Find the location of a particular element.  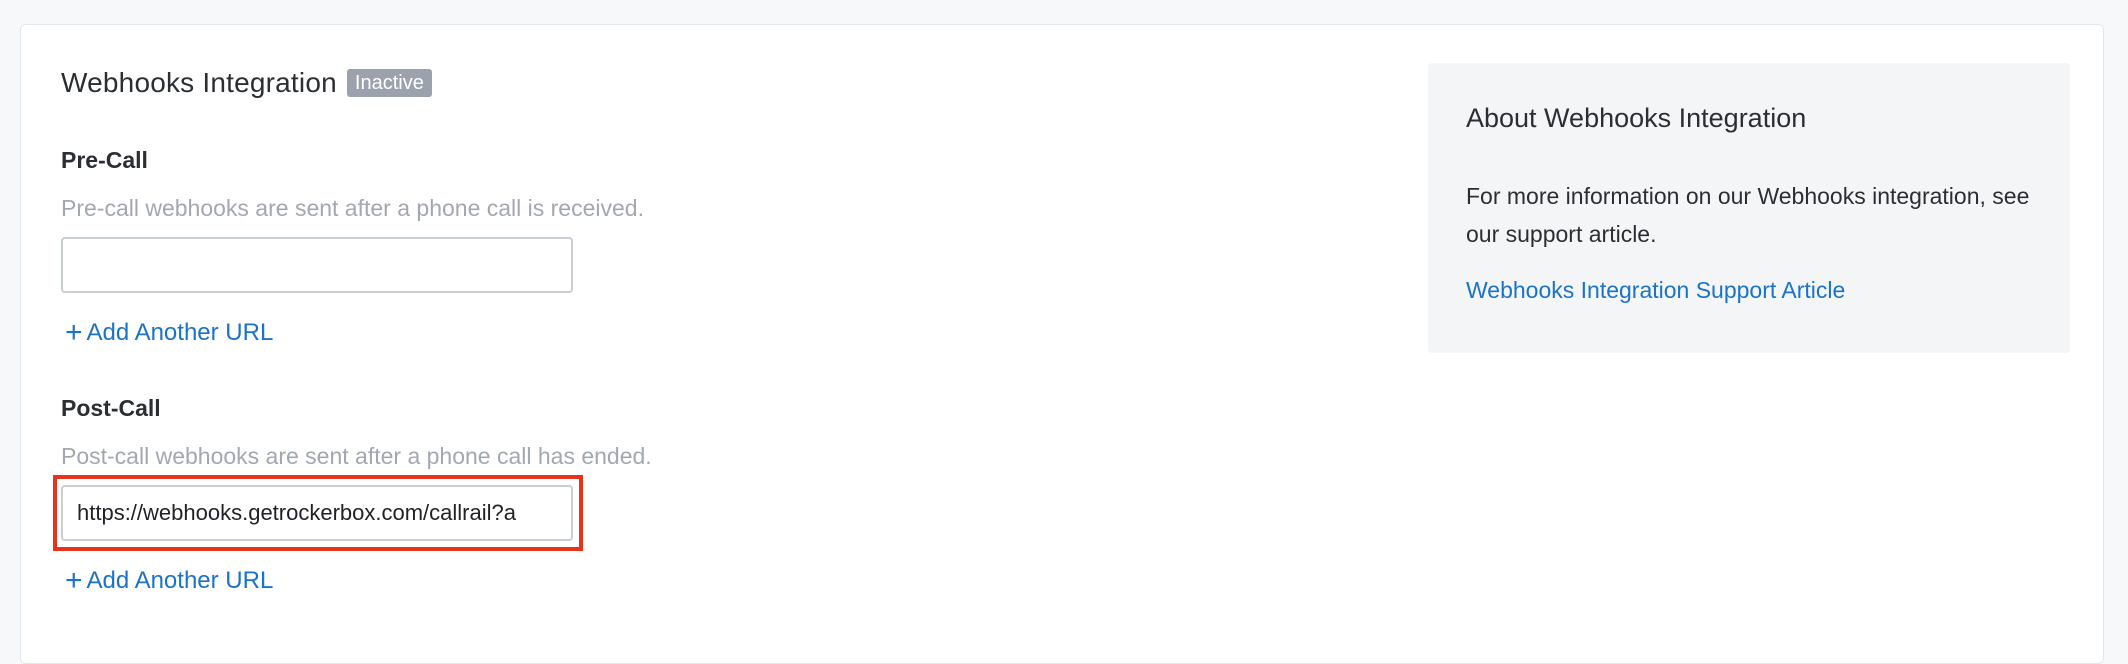

pre-call-add-url-link: + Add Another URL is located at coordinates (169, 332).